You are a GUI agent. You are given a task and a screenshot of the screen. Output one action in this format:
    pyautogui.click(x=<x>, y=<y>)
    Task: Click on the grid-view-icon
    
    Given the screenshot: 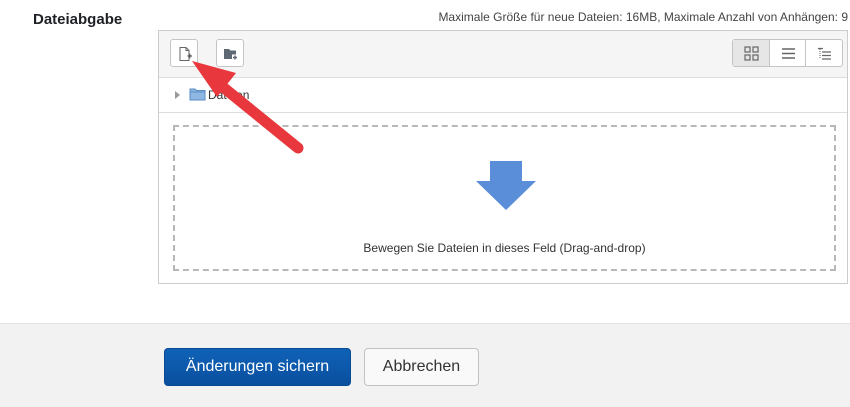 What is the action you would take?
    pyautogui.click(x=751, y=53)
    